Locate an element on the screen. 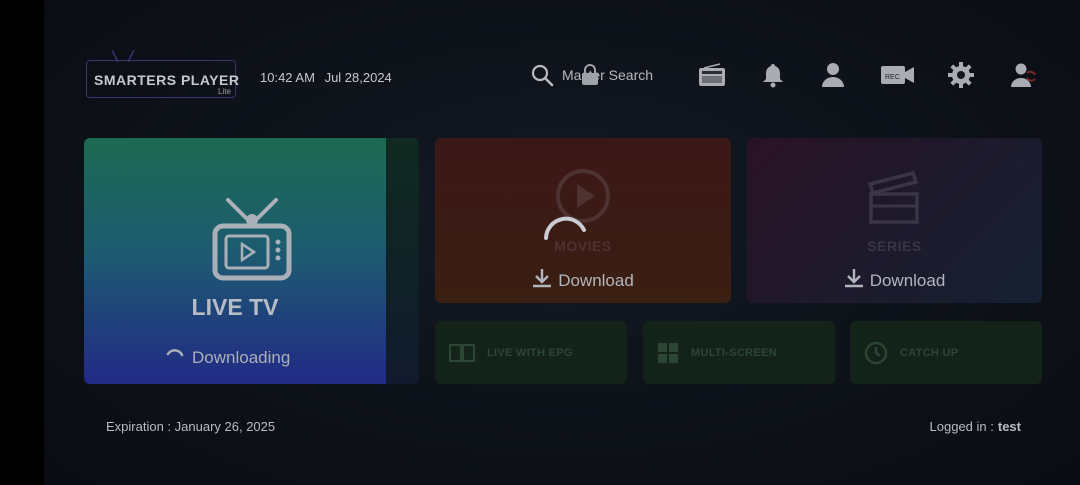 The height and width of the screenshot is (485, 1080). logo-subtitle: Lite is located at coordinates (224, 91).